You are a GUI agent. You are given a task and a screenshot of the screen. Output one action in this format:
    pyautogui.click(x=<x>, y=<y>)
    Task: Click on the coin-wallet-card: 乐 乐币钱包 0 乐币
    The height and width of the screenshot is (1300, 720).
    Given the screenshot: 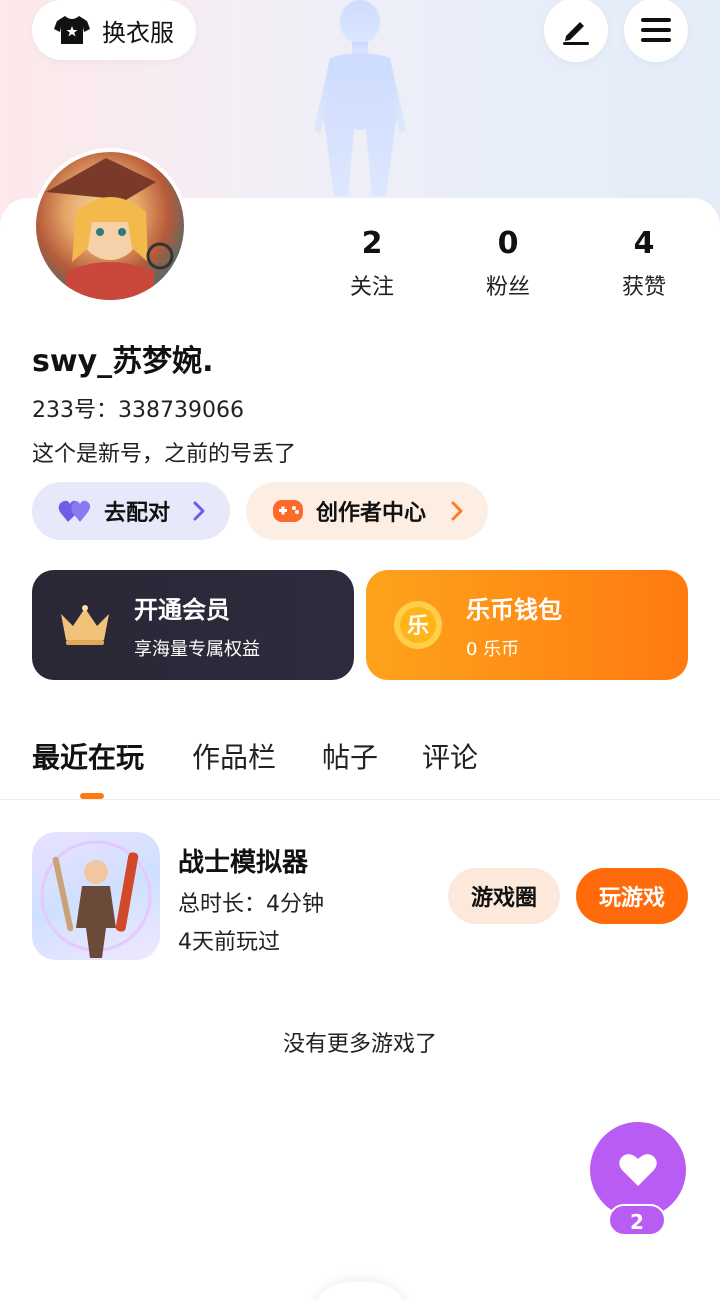 What is the action you would take?
    pyautogui.click(x=527, y=625)
    